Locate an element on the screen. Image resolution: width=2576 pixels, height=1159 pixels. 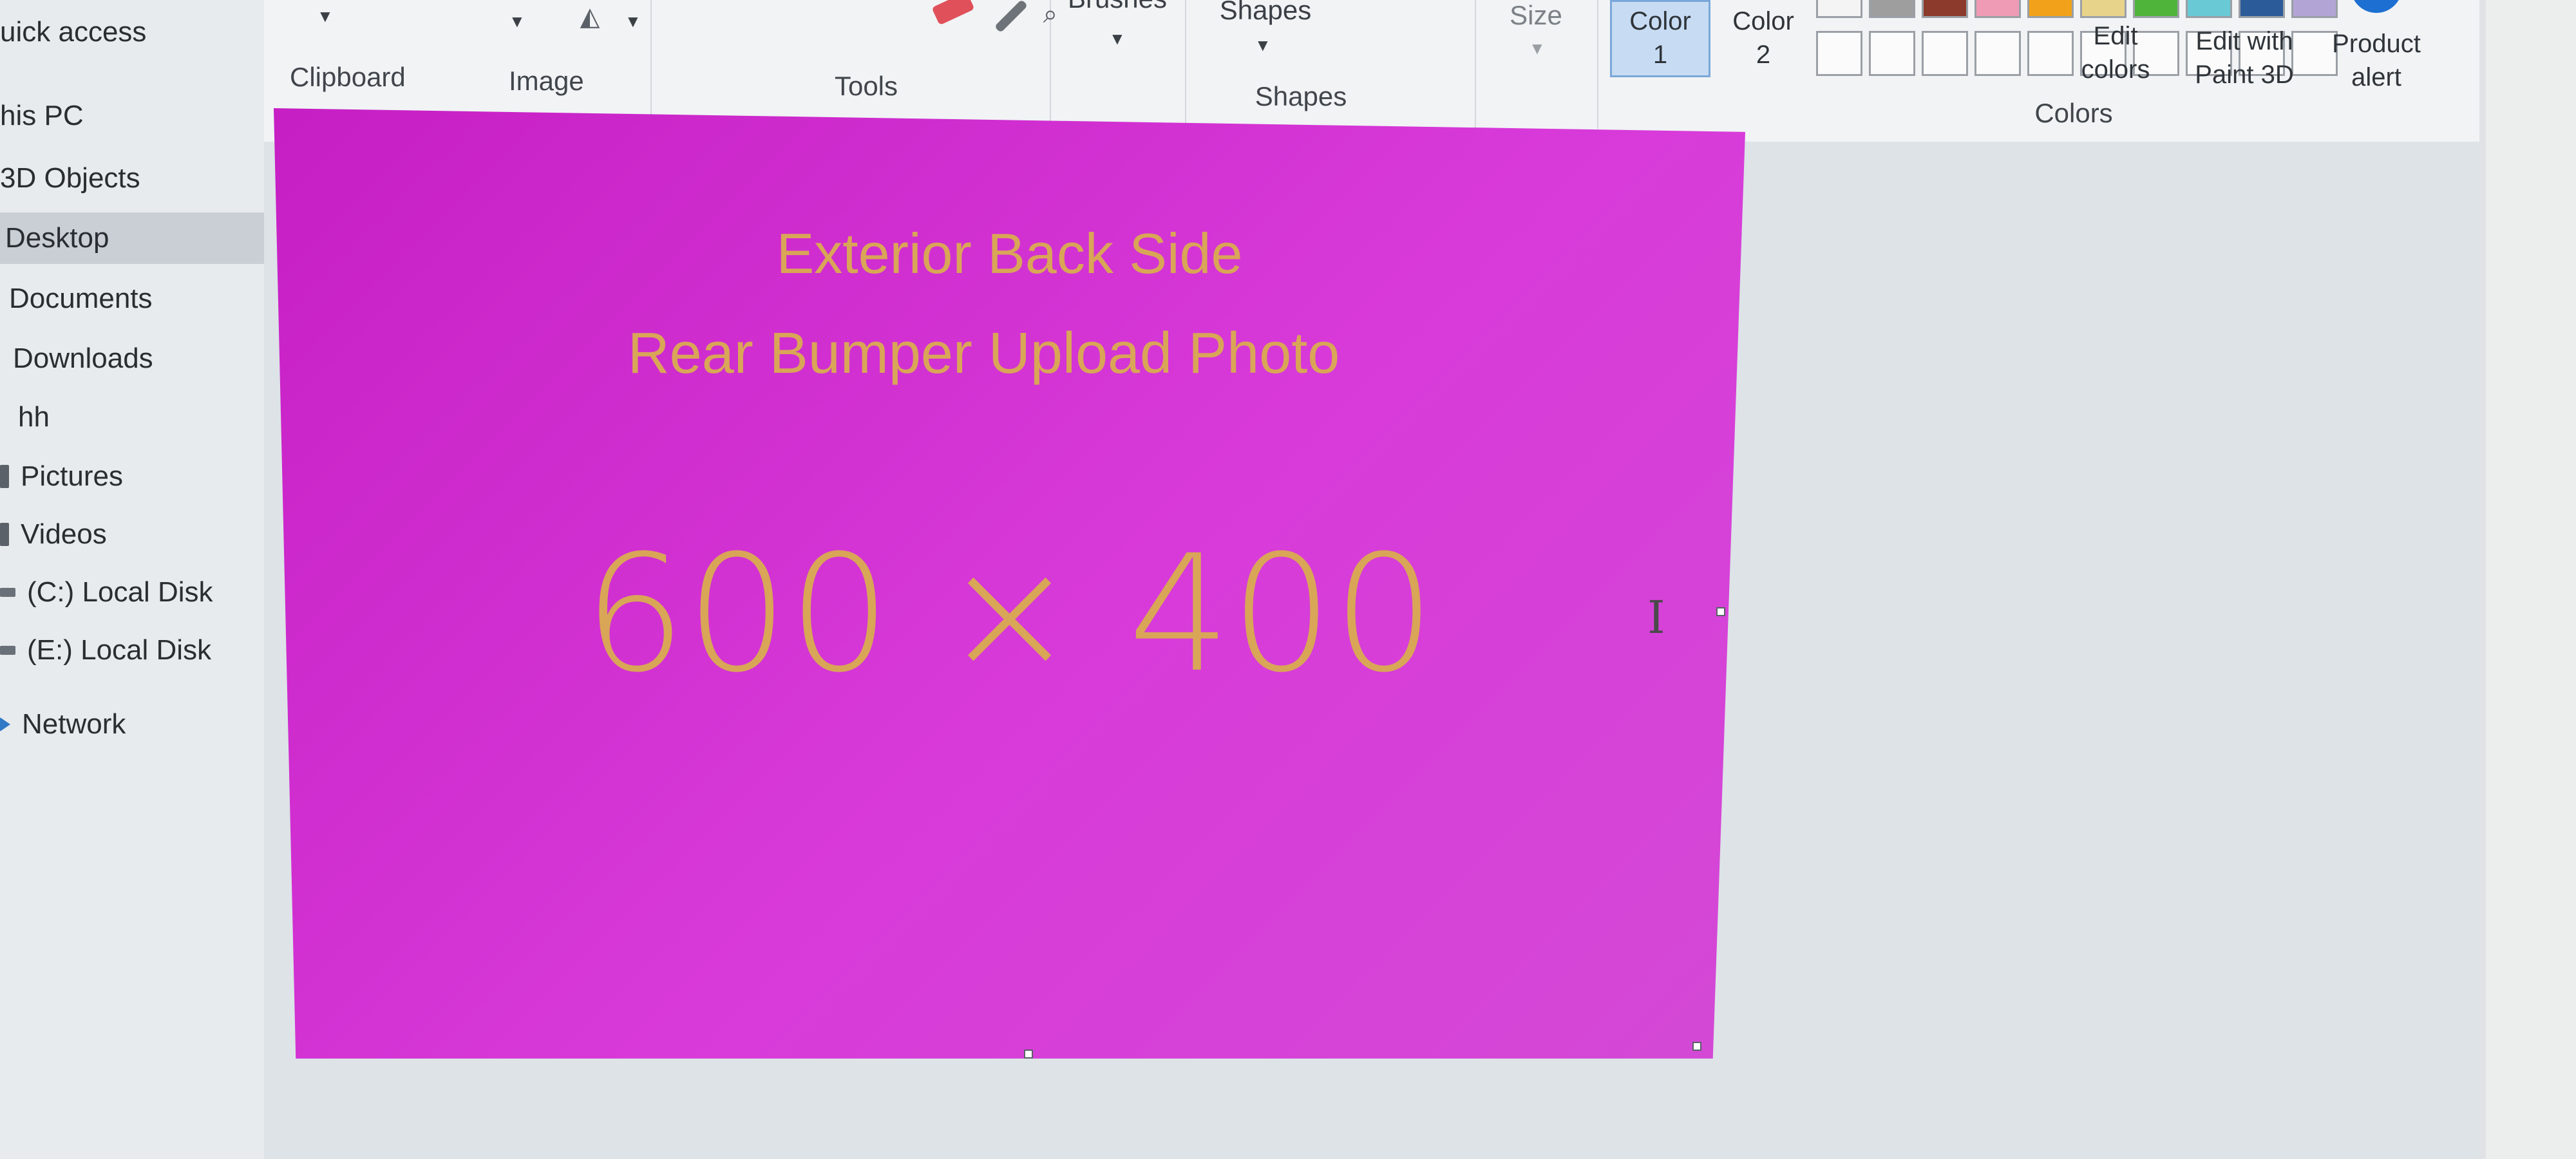
color2-label: Color is located at coordinates (1763, 21).